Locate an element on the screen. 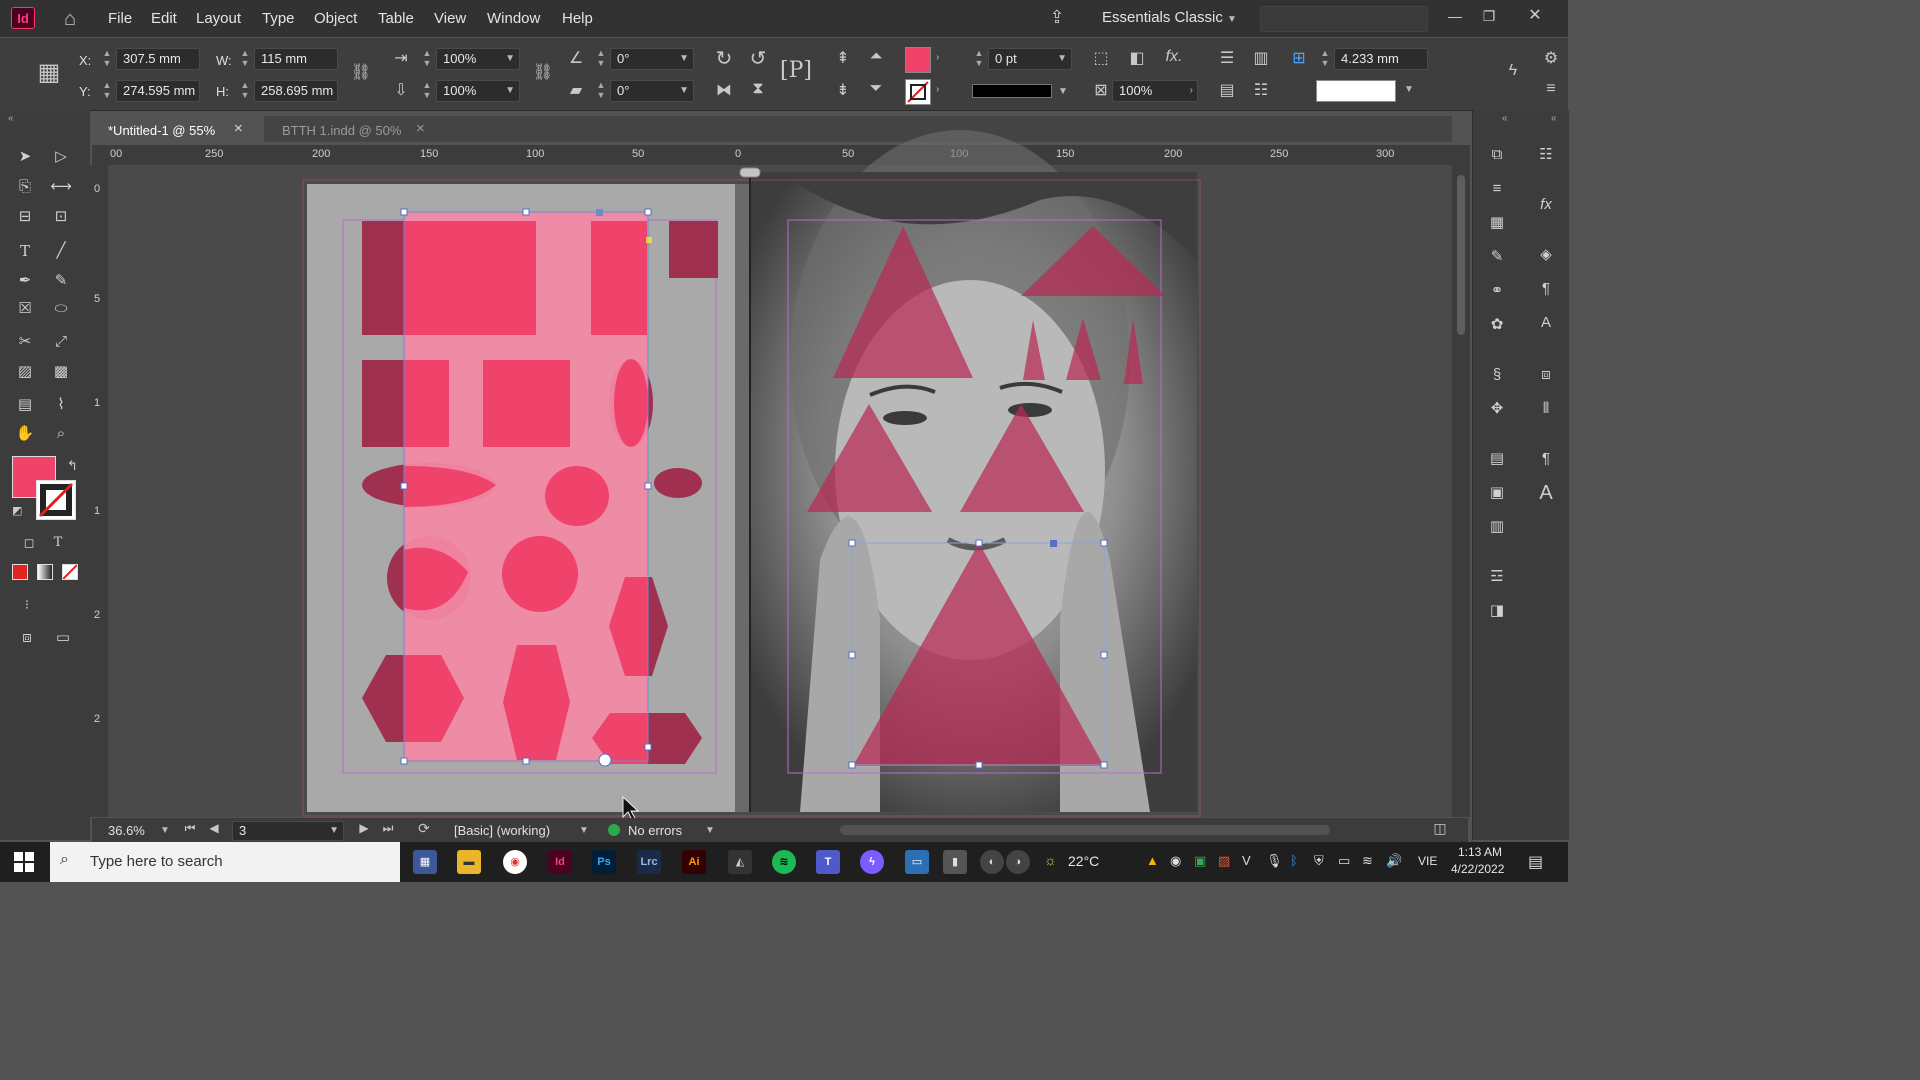  toggle-spread-icon: ⟳ is located at coordinates (424, 828).